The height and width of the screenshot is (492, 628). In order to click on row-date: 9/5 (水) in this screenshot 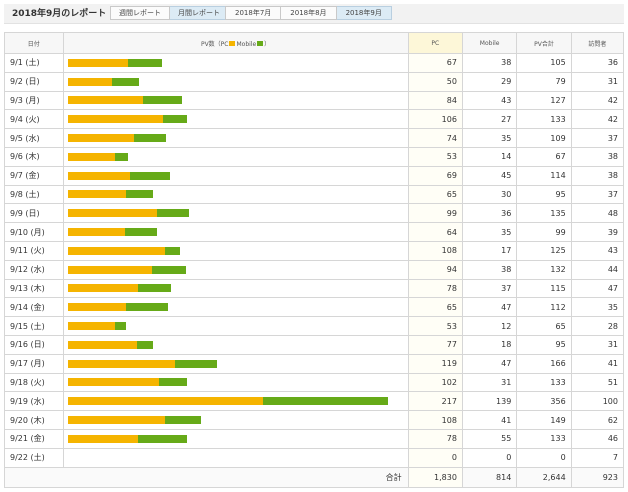, I will do `click(34, 138)`.